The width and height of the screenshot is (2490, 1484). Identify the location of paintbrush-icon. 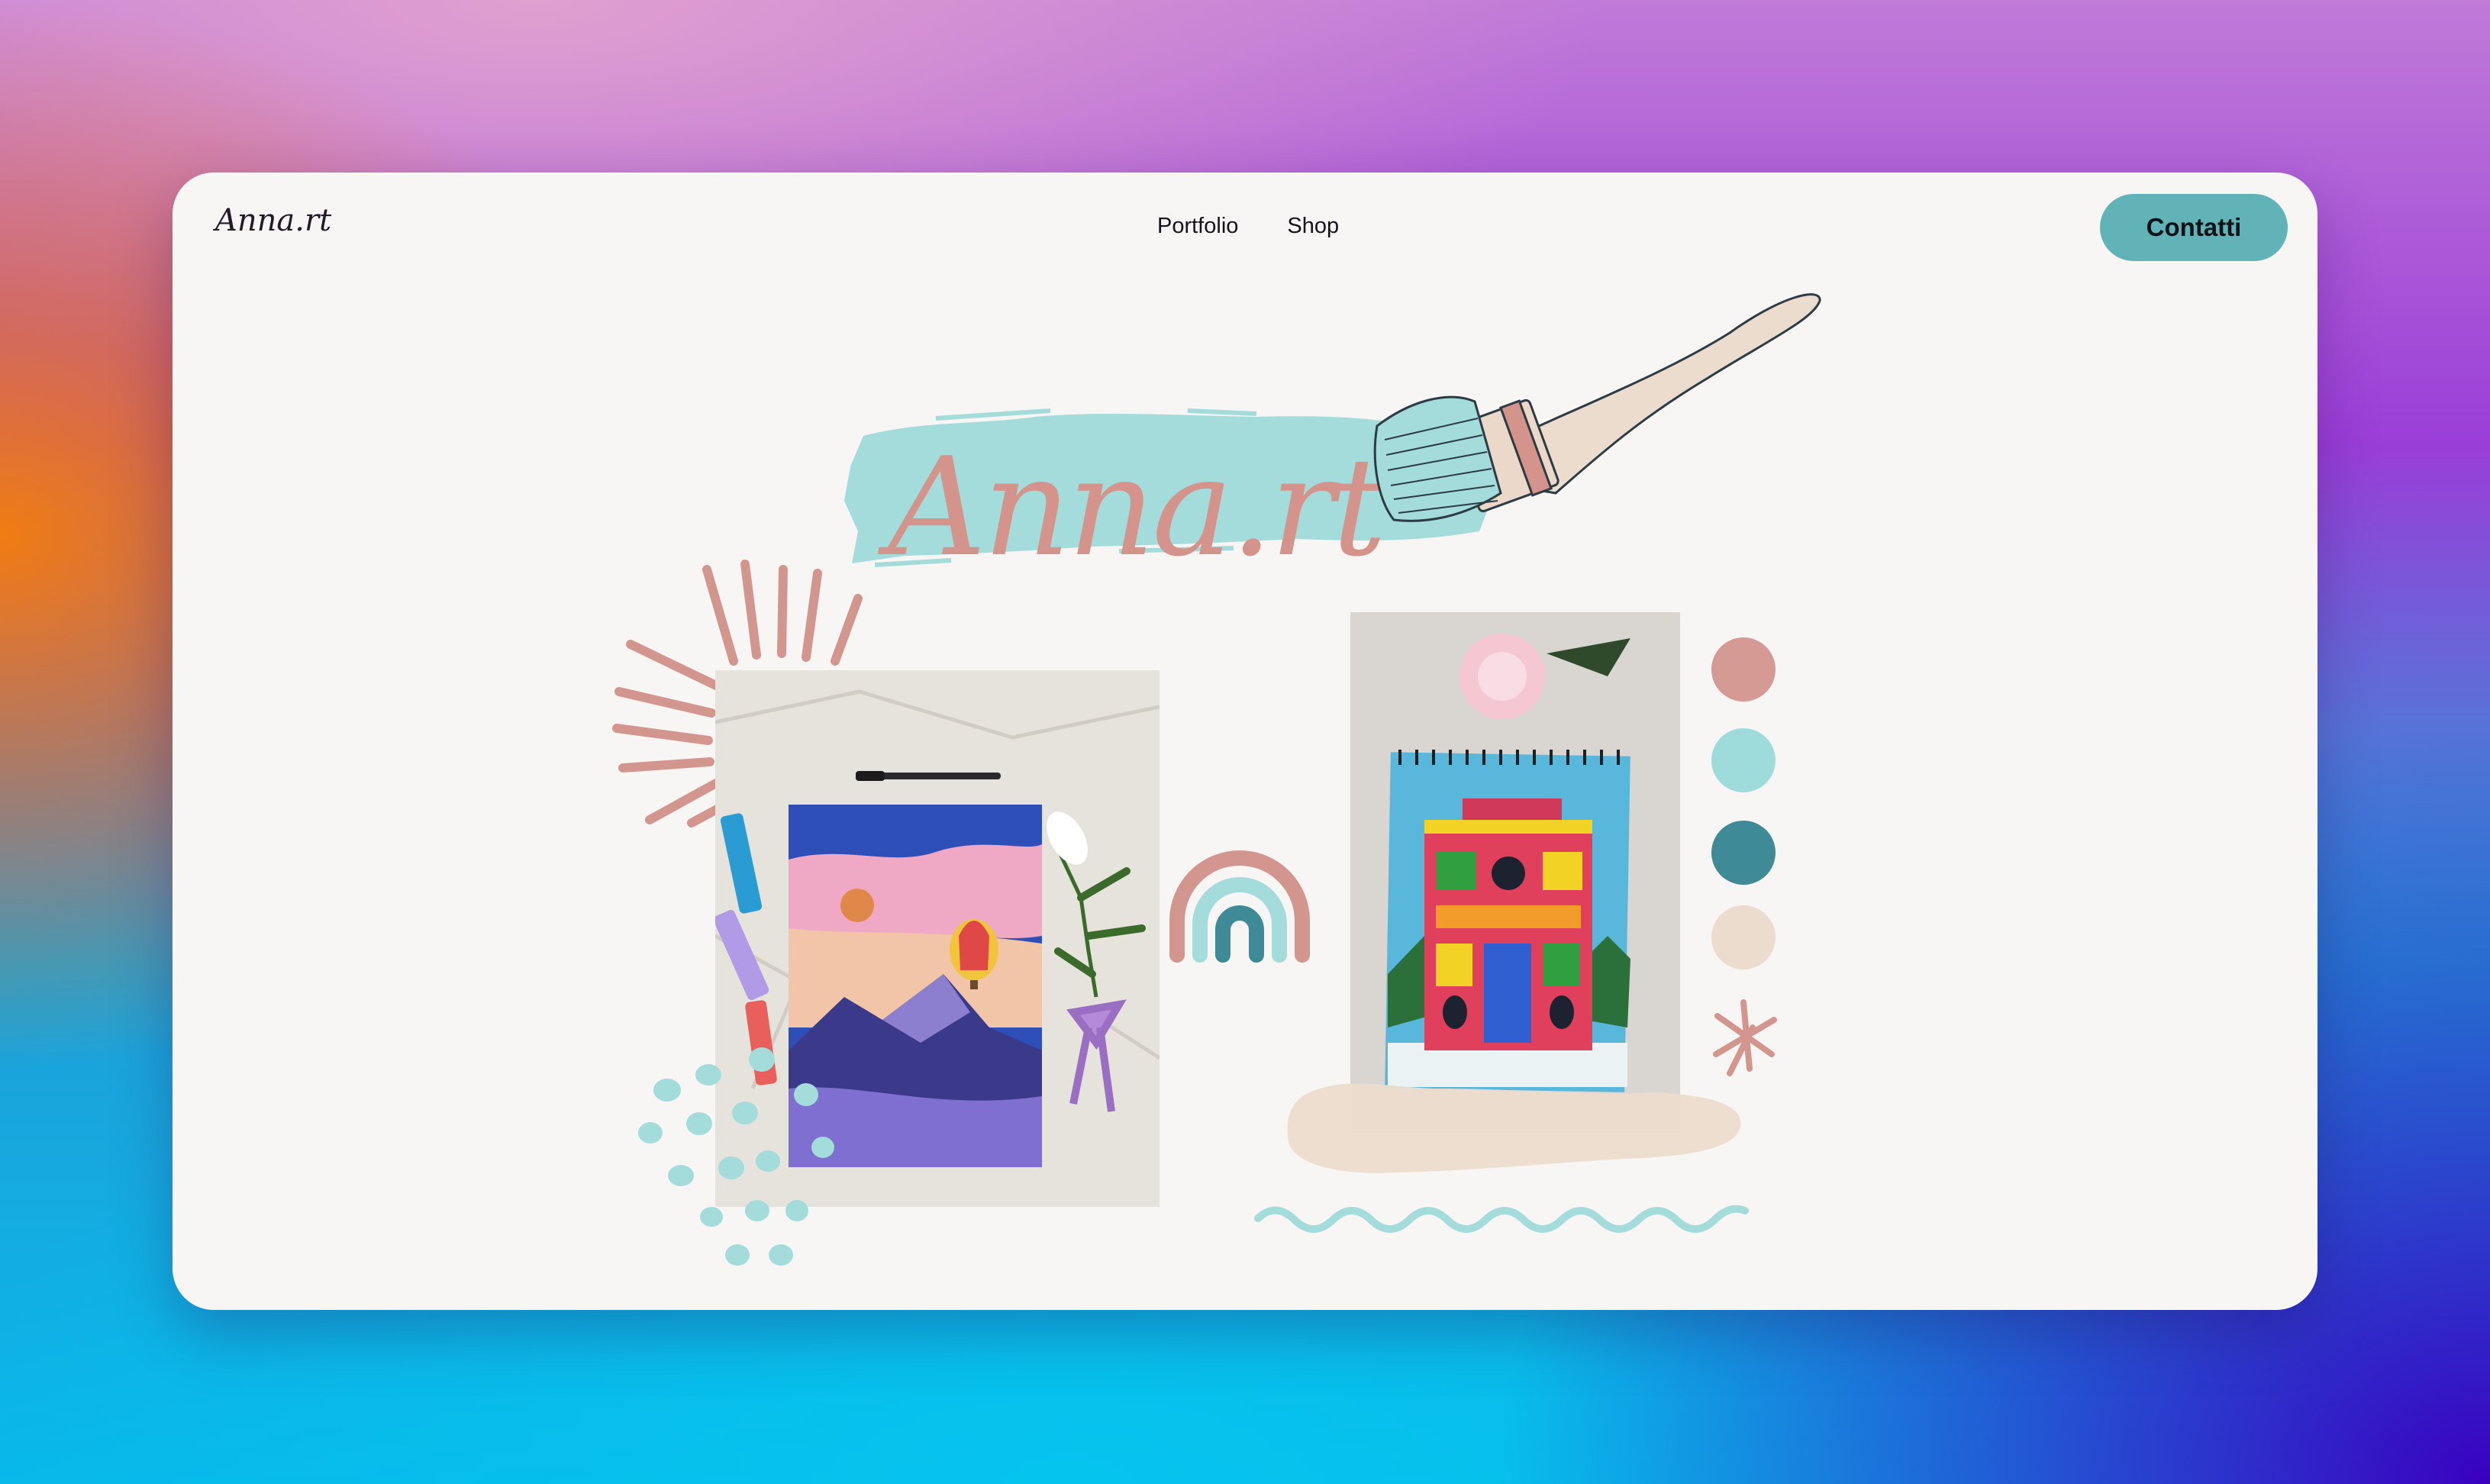
(1597, 407).